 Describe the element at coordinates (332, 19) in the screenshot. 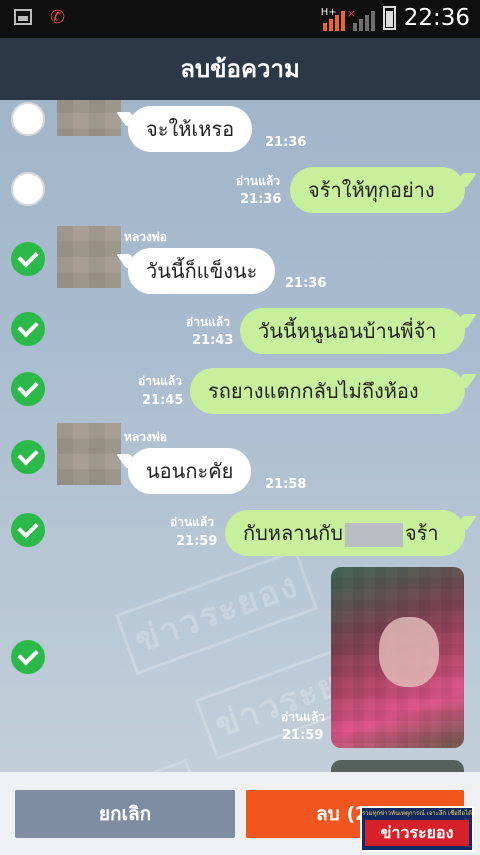

I see `signal-icon: H+` at that location.